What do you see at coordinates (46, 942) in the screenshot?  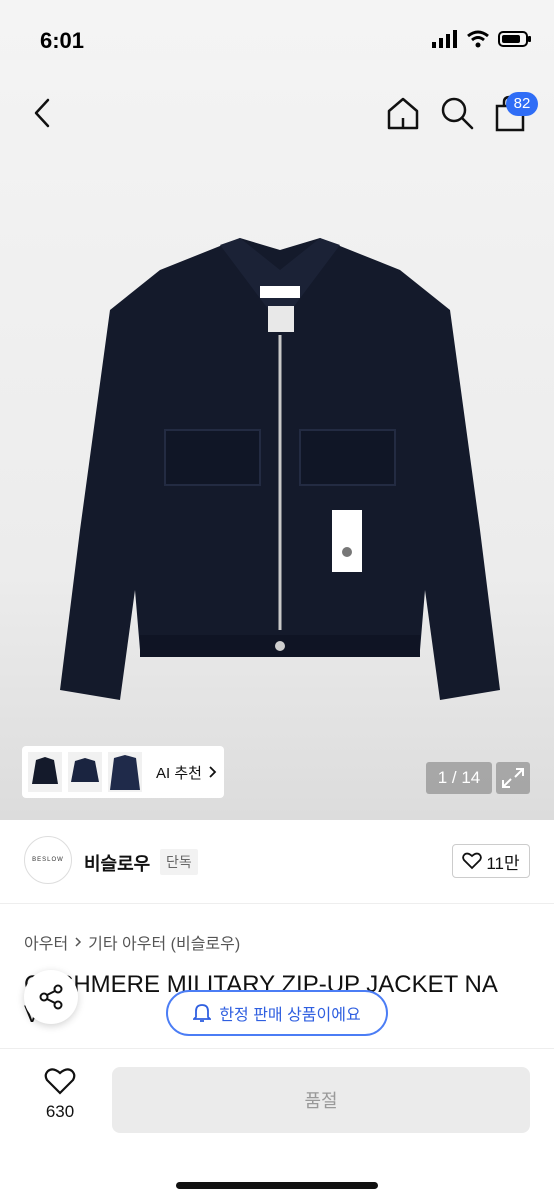 I see `breadcrumb-item-outer: 아우터` at bounding box center [46, 942].